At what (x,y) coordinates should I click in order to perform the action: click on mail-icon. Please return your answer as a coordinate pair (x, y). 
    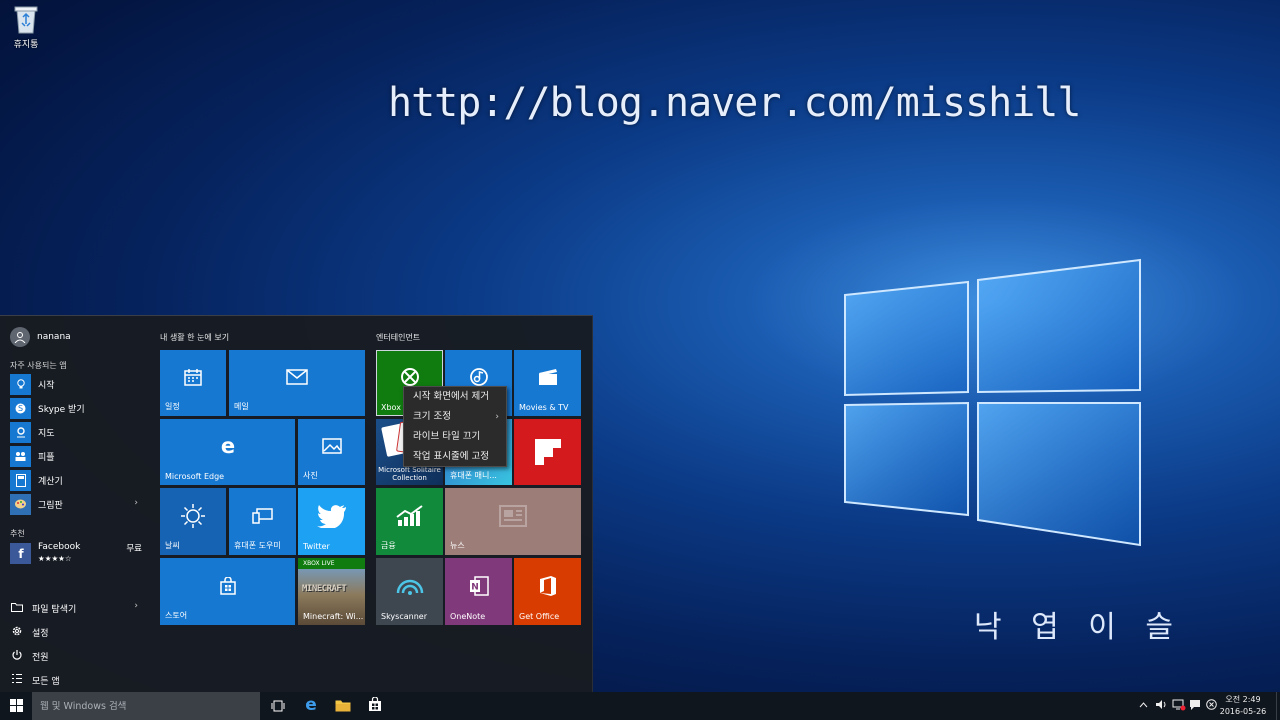
    Looking at the image, I should click on (297, 377).